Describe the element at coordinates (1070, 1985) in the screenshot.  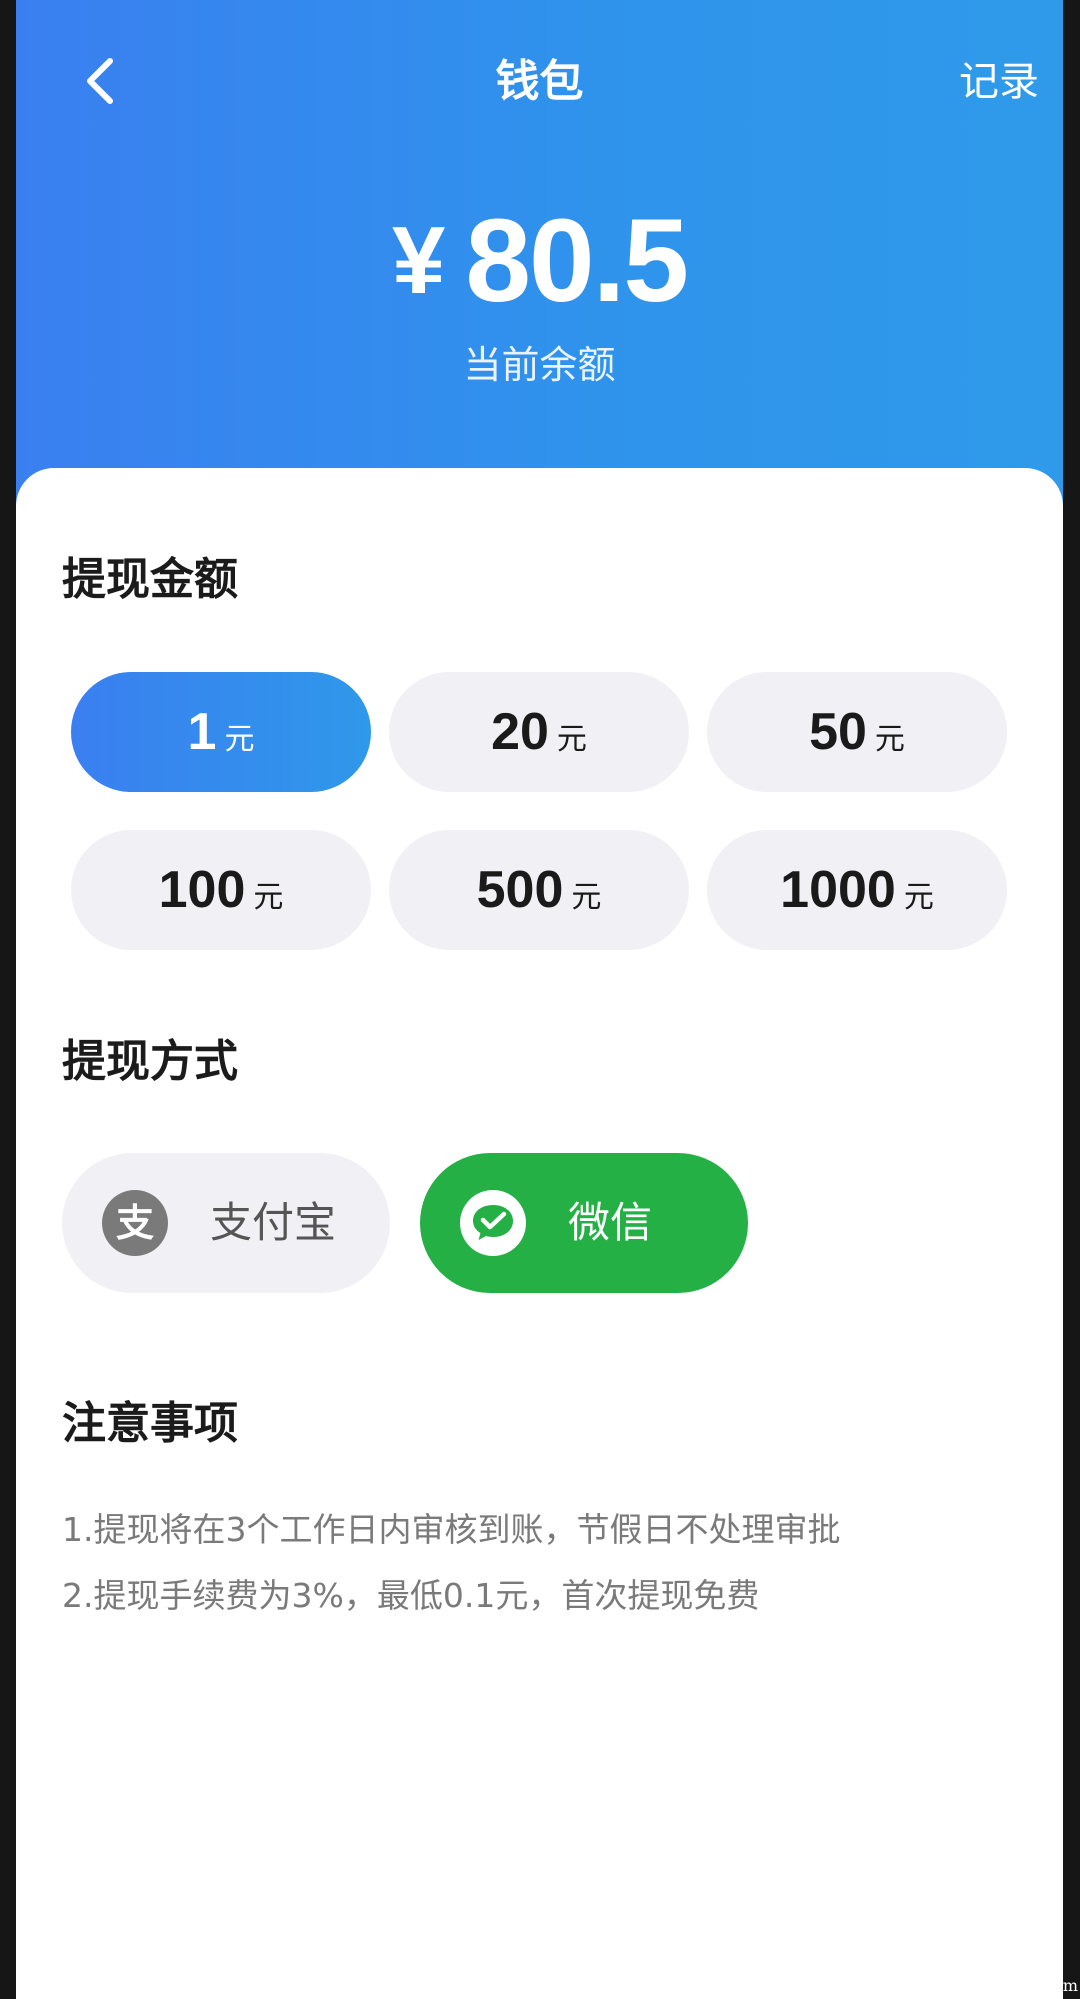
I see `corner-mark: m` at that location.